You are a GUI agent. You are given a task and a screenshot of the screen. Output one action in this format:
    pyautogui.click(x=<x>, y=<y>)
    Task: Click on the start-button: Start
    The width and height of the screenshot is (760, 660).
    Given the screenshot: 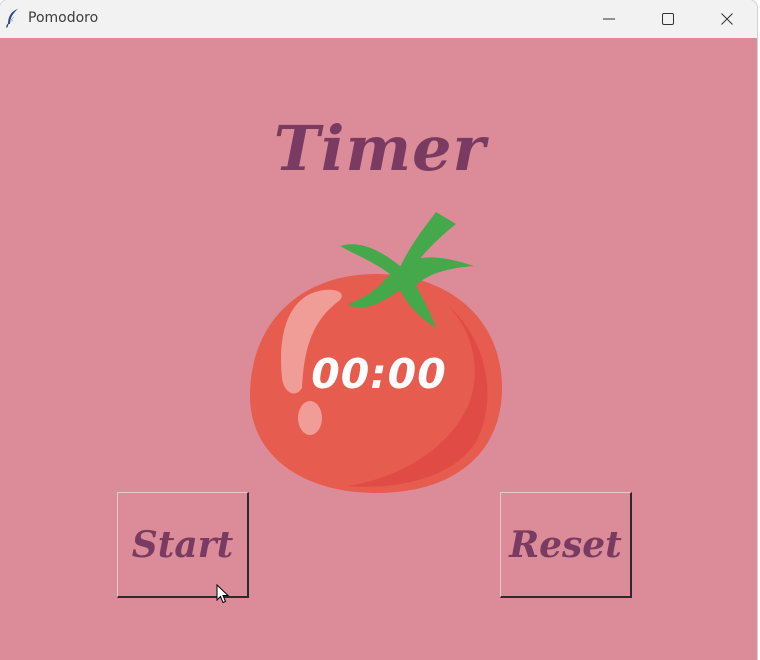 What is the action you would take?
    pyautogui.click(x=183, y=545)
    